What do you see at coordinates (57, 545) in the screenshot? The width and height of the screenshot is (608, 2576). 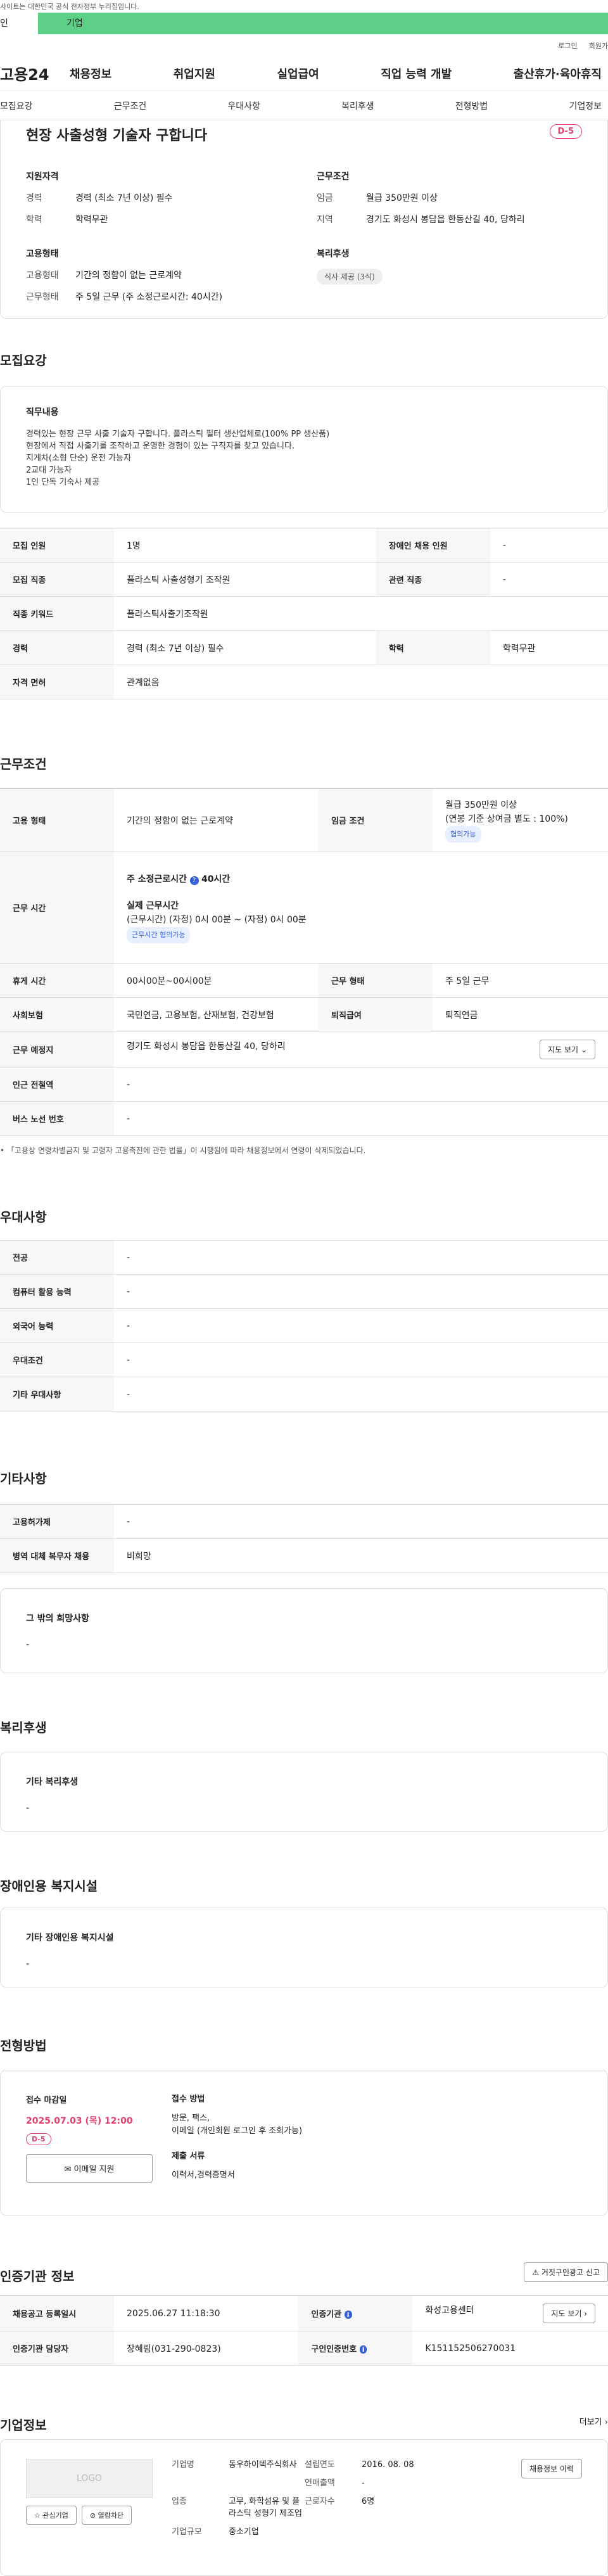 I see `cell-label: 모집 인원` at bounding box center [57, 545].